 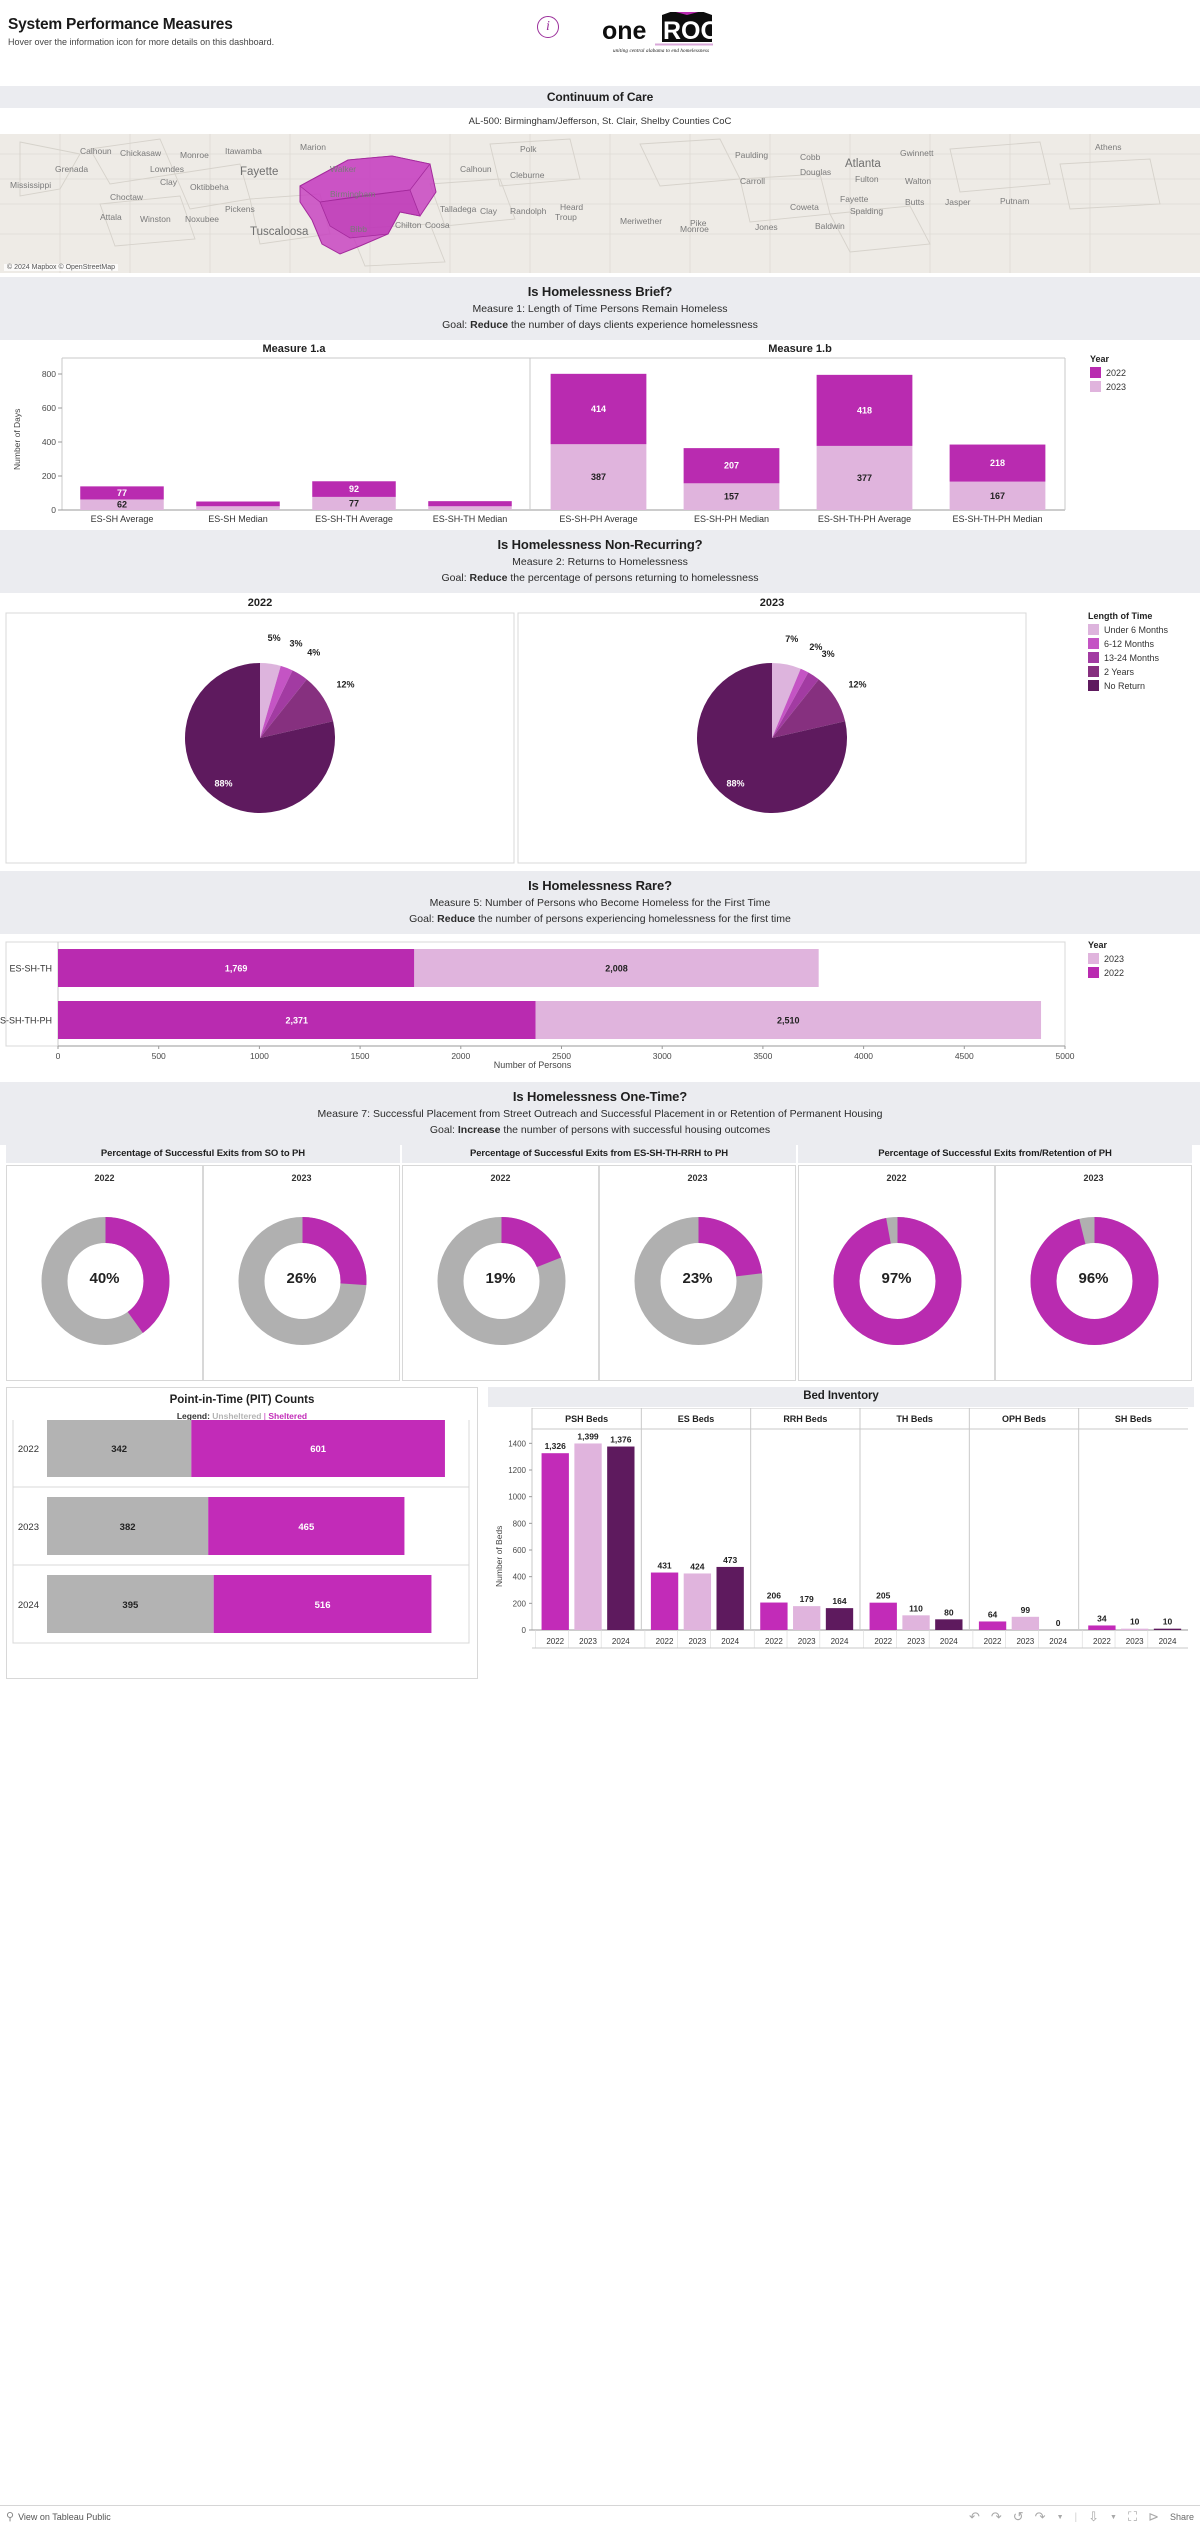 What do you see at coordinates (1153, 2517) in the screenshot?
I see `share-icon: ⊳` at bounding box center [1153, 2517].